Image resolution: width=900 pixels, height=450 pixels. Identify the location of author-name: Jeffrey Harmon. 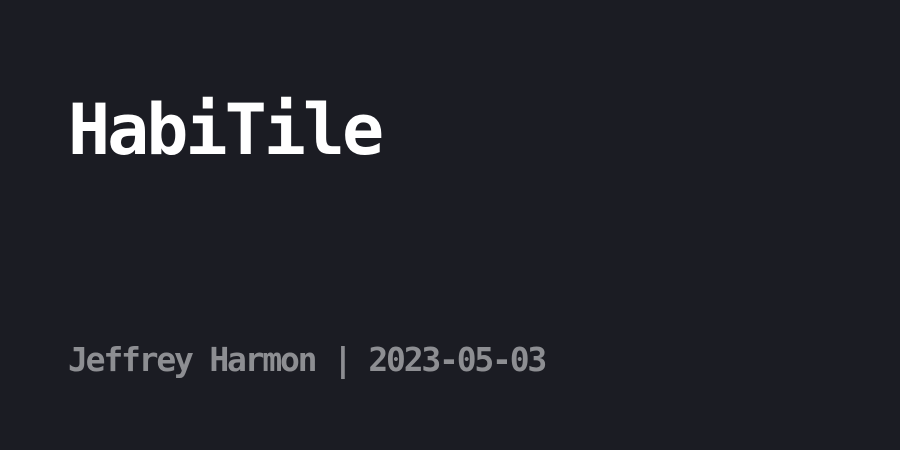
(193, 359).